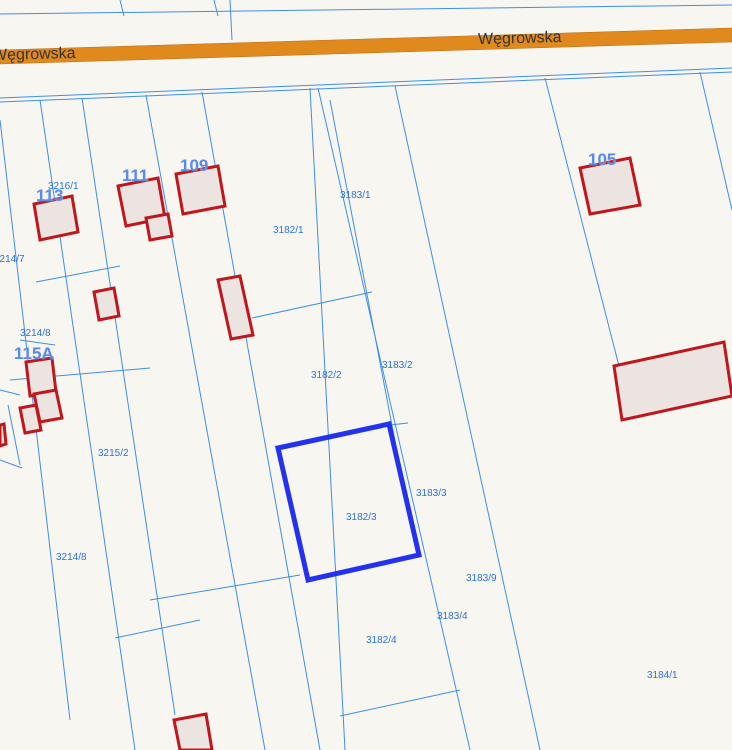 This screenshot has width=732, height=750. Describe the element at coordinates (381, 640) in the screenshot. I see `parcel-label: 3182/4` at that location.